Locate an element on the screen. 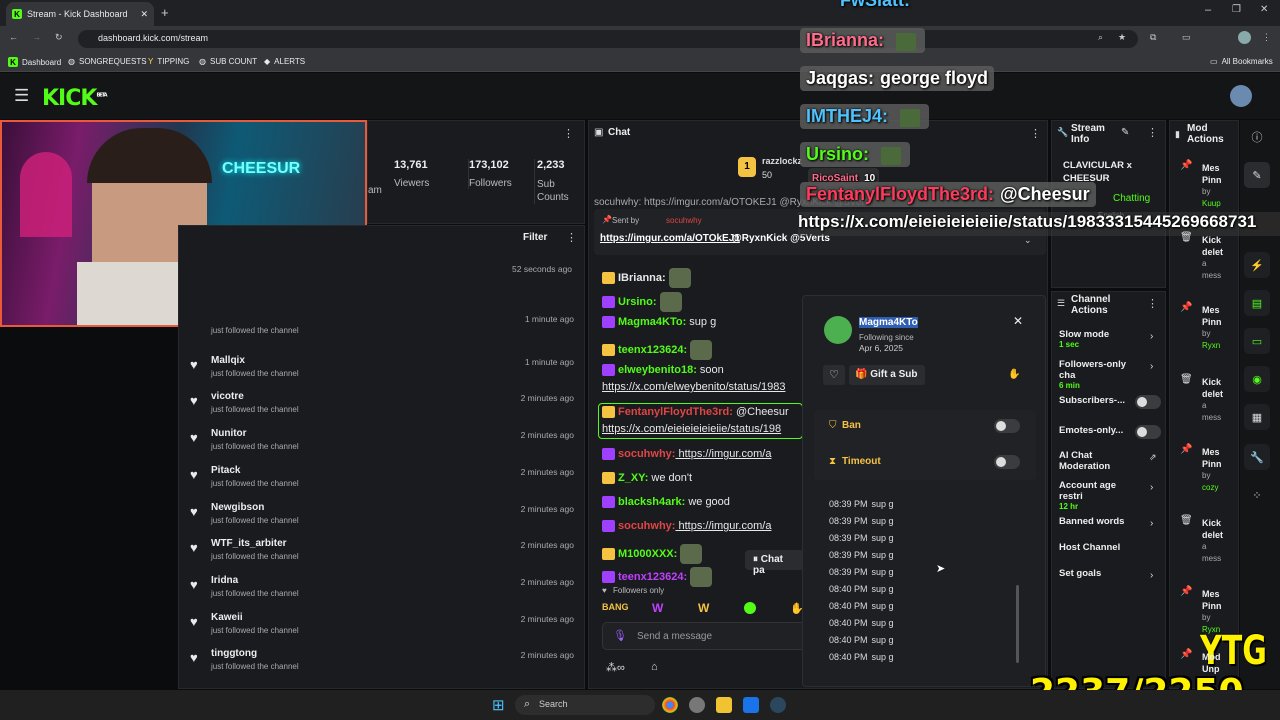 This screenshot has width=1280, height=720. sidepanel-icon: ▭ is located at coordinates (1186, 37).